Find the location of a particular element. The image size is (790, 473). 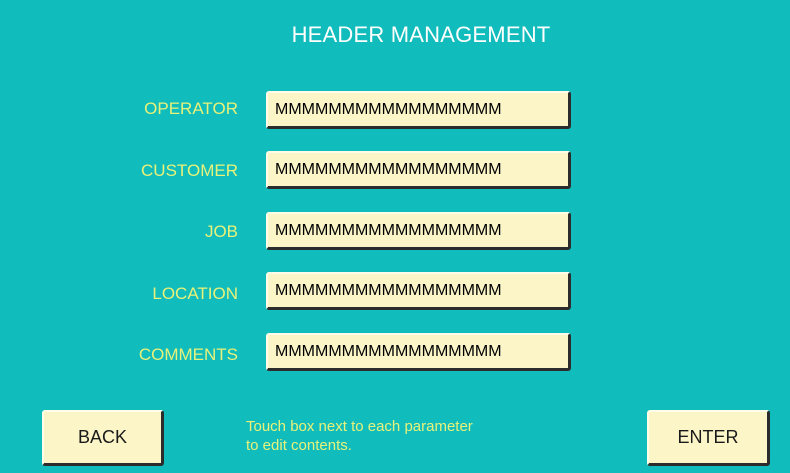

comments-field: MMMMMMMMMMMMMMMMM is located at coordinates (418, 352).